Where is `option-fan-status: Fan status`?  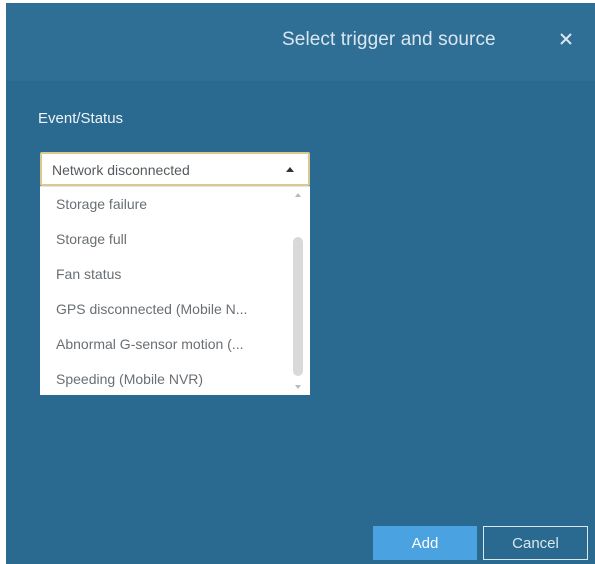
option-fan-status: Fan status is located at coordinates (171, 274).